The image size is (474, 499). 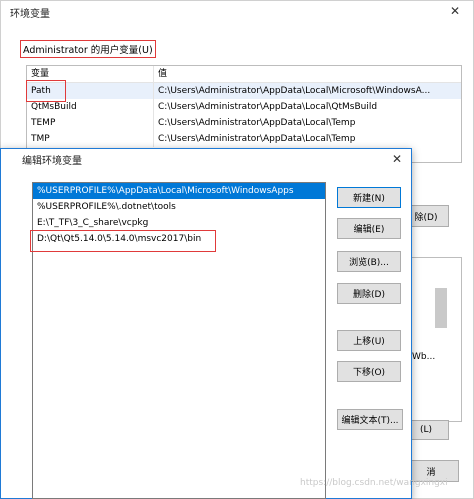 What do you see at coordinates (90, 139) in the screenshot?
I see `variable-name: TMP` at bounding box center [90, 139].